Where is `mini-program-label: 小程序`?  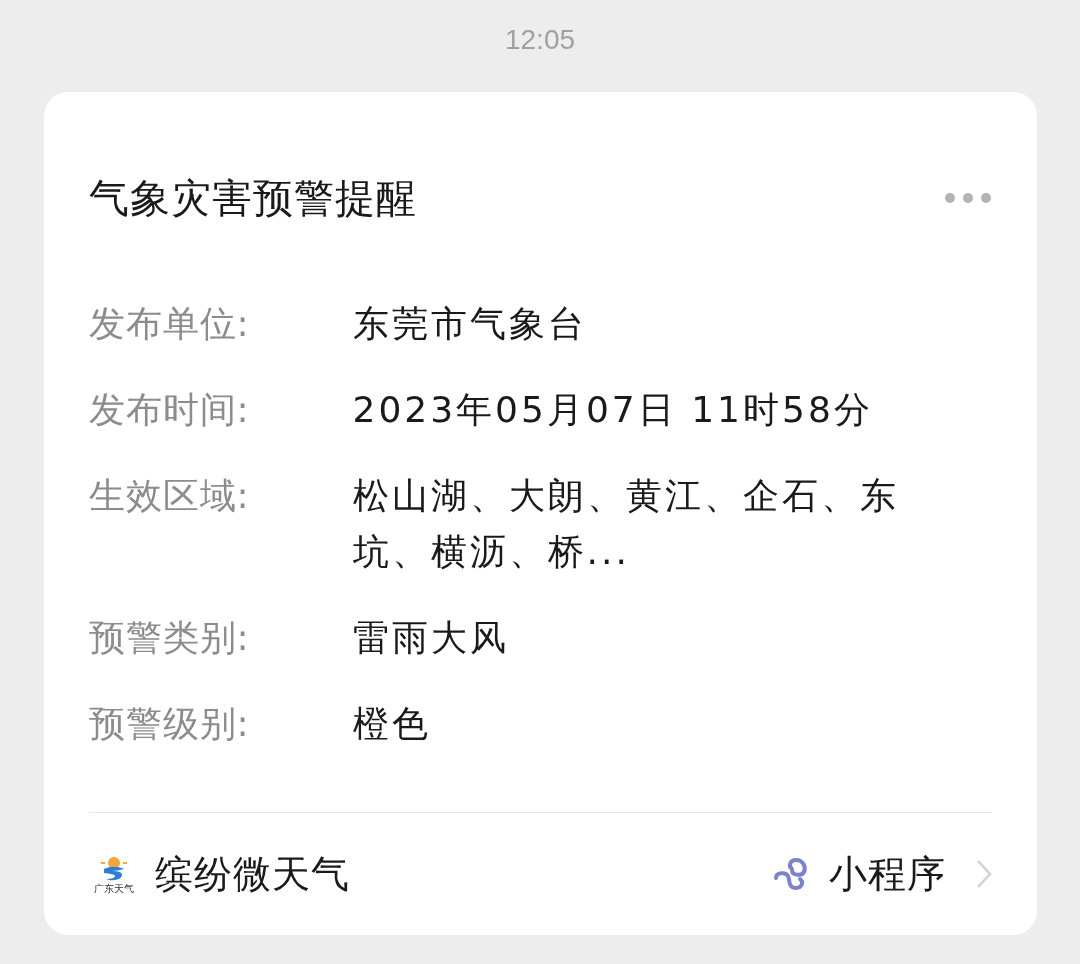
mini-program-label: 小程序 is located at coordinates (887, 874).